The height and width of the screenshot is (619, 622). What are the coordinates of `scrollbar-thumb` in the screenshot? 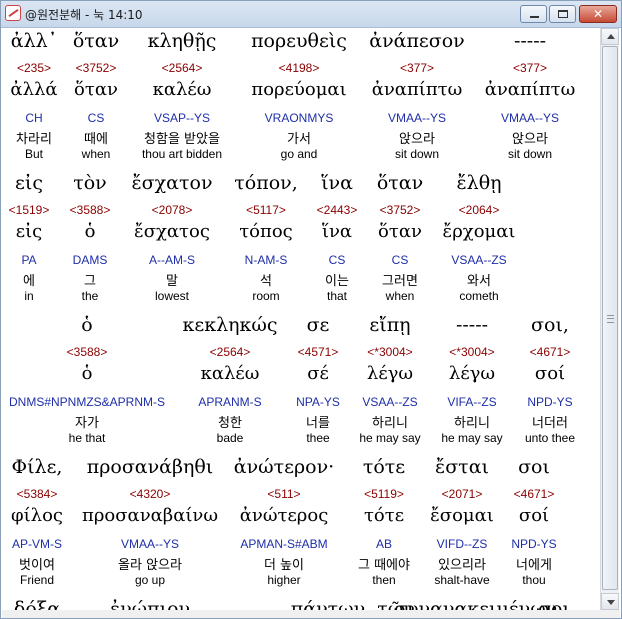 It's located at (610, 318).